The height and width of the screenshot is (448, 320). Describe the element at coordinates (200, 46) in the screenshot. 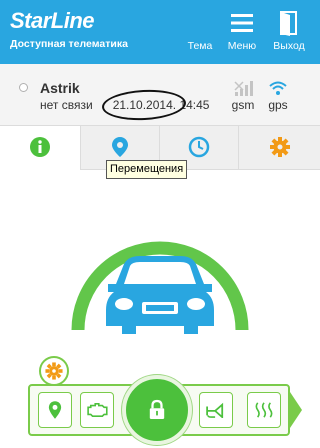

I see `theme-label: Тема` at that location.